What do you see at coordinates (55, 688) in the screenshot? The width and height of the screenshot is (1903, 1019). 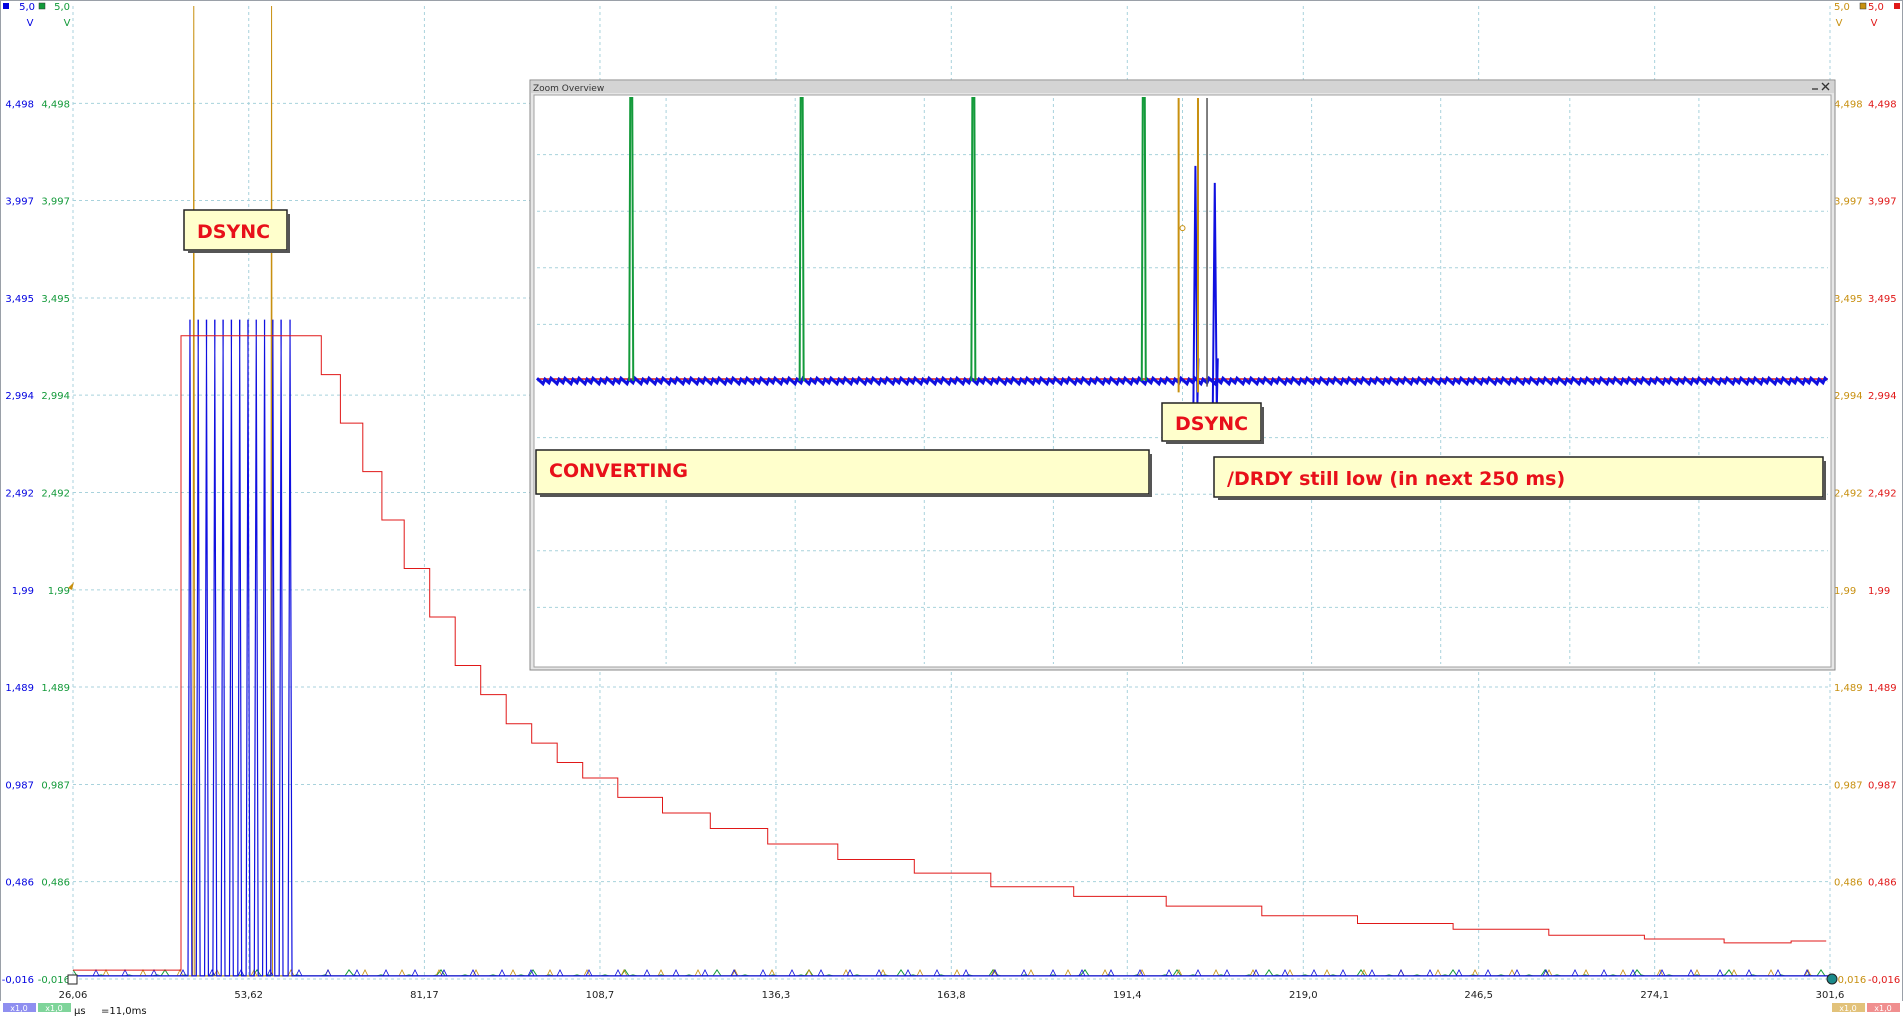 I see `green-scale-tick: 1,489` at bounding box center [55, 688].